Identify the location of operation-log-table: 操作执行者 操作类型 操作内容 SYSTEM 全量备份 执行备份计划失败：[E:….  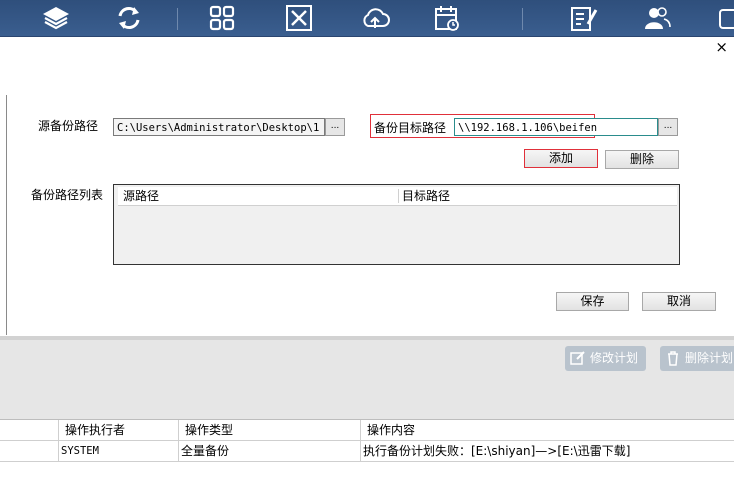
(367, 440).